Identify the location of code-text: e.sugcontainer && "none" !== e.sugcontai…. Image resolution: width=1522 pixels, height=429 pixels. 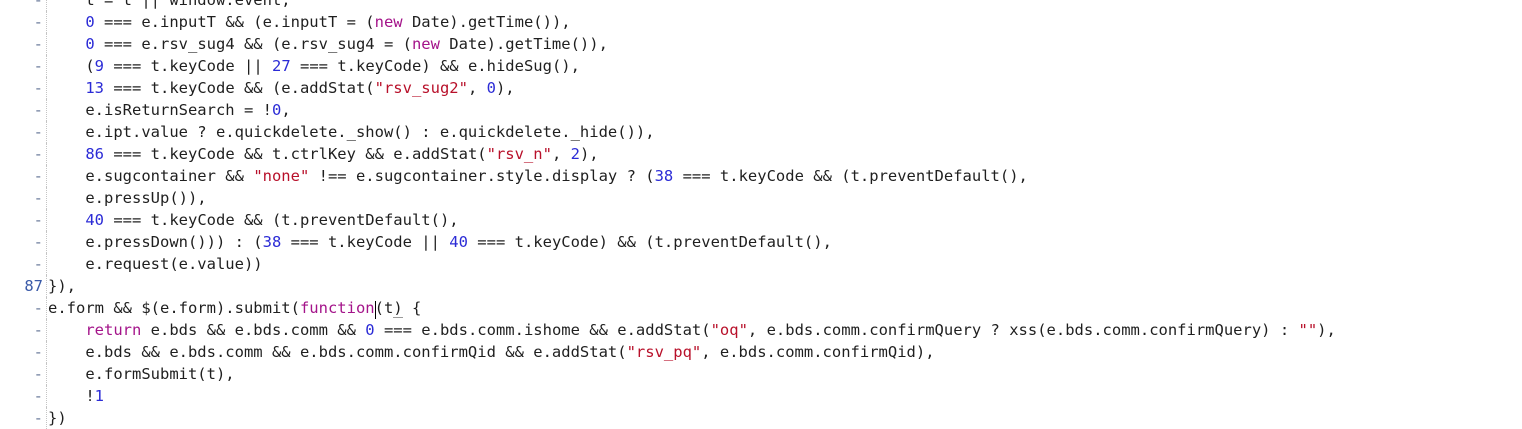
(538, 176).